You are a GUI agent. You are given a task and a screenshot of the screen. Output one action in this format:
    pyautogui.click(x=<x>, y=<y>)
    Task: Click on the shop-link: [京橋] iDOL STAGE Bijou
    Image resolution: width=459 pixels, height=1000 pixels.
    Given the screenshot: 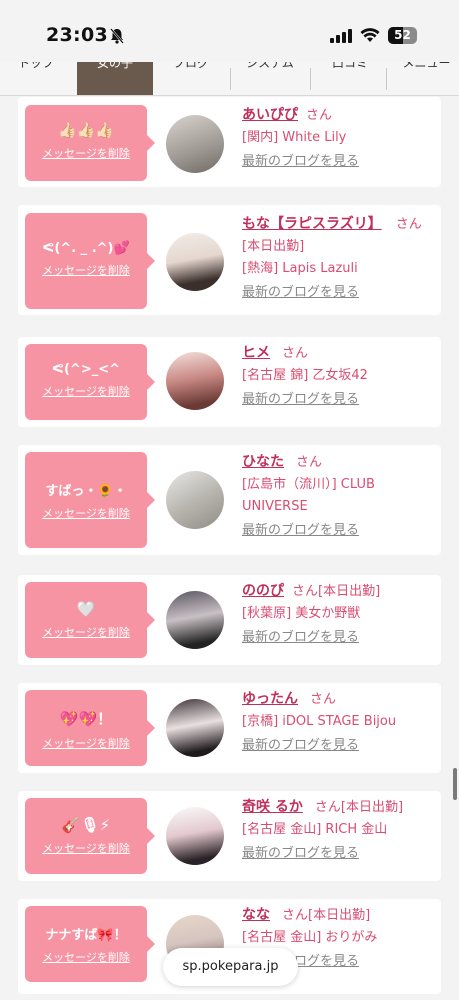 What is the action you would take?
    pyautogui.click(x=340, y=722)
    